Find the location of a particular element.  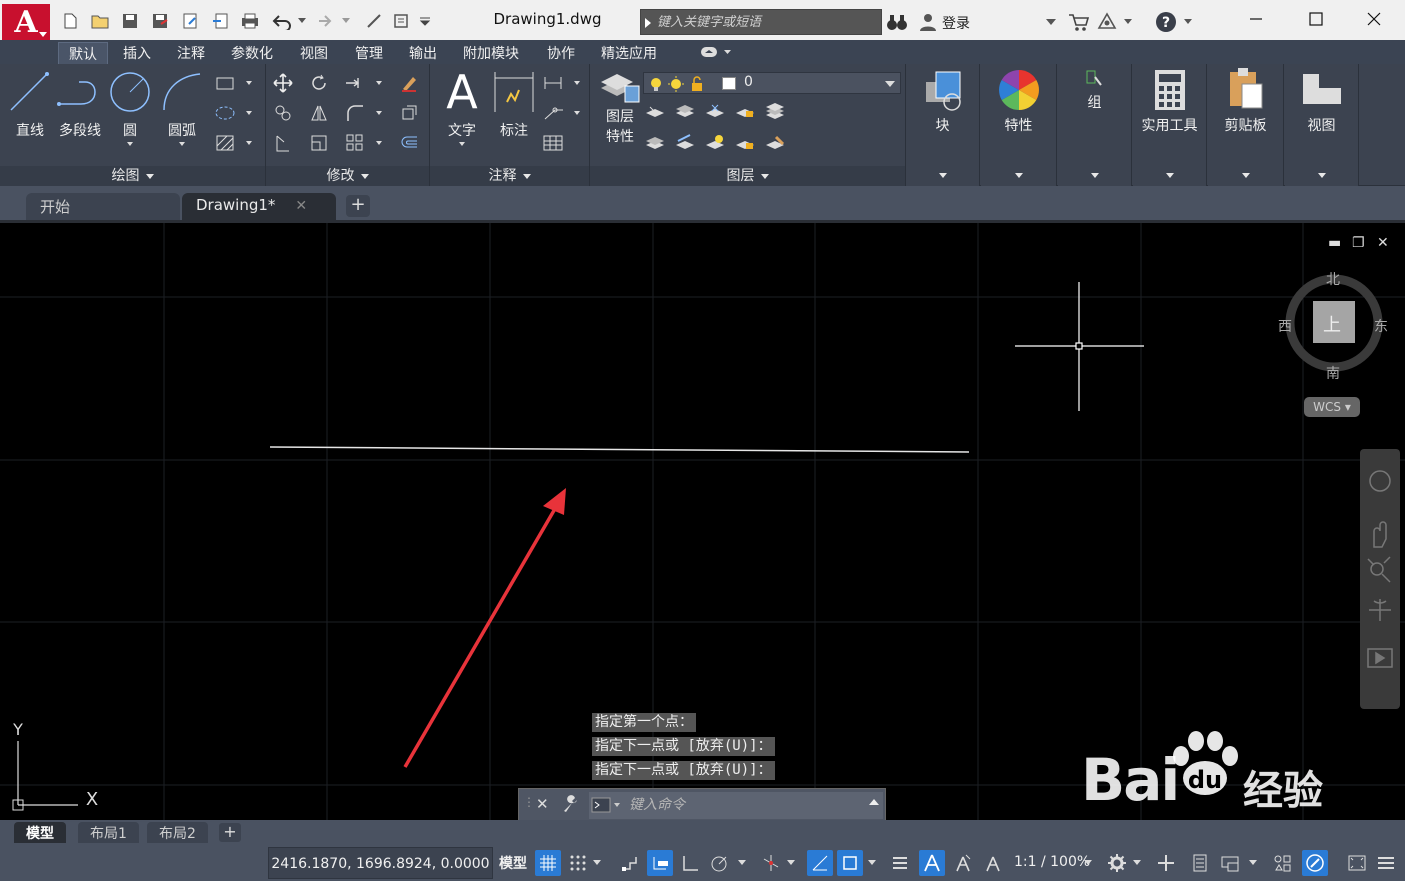

layer-tool-6-icon is located at coordinates (655, 143).